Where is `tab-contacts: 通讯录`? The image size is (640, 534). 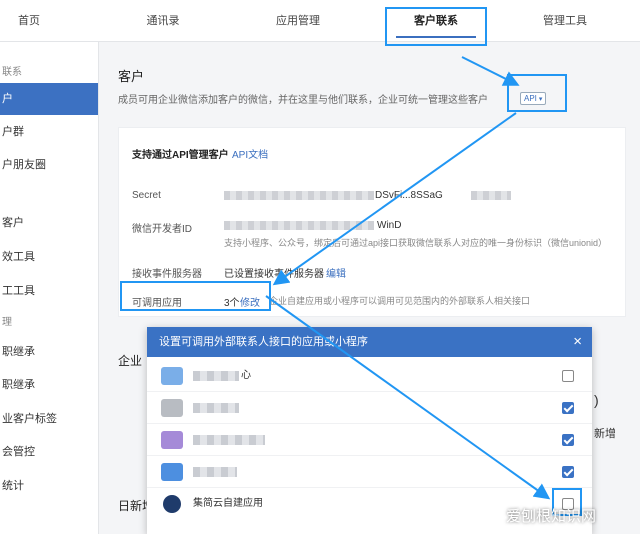 tab-contacts: 通讯录 is located at coordinates (163, 21).